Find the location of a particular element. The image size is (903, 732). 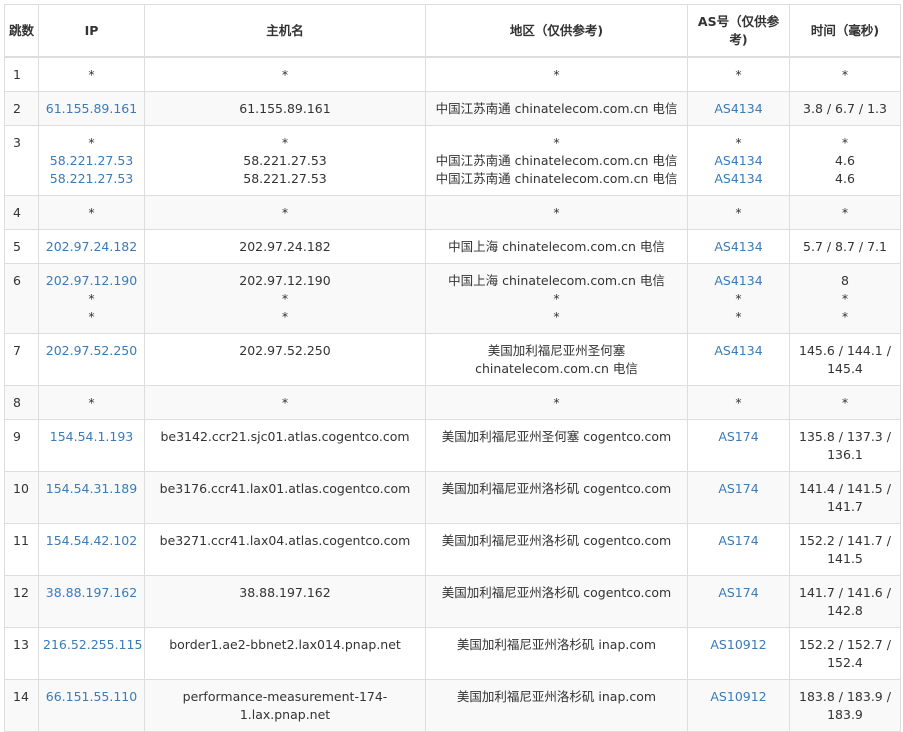

ip-link: 154.54.42.102 is located at coordinates (91, 541).